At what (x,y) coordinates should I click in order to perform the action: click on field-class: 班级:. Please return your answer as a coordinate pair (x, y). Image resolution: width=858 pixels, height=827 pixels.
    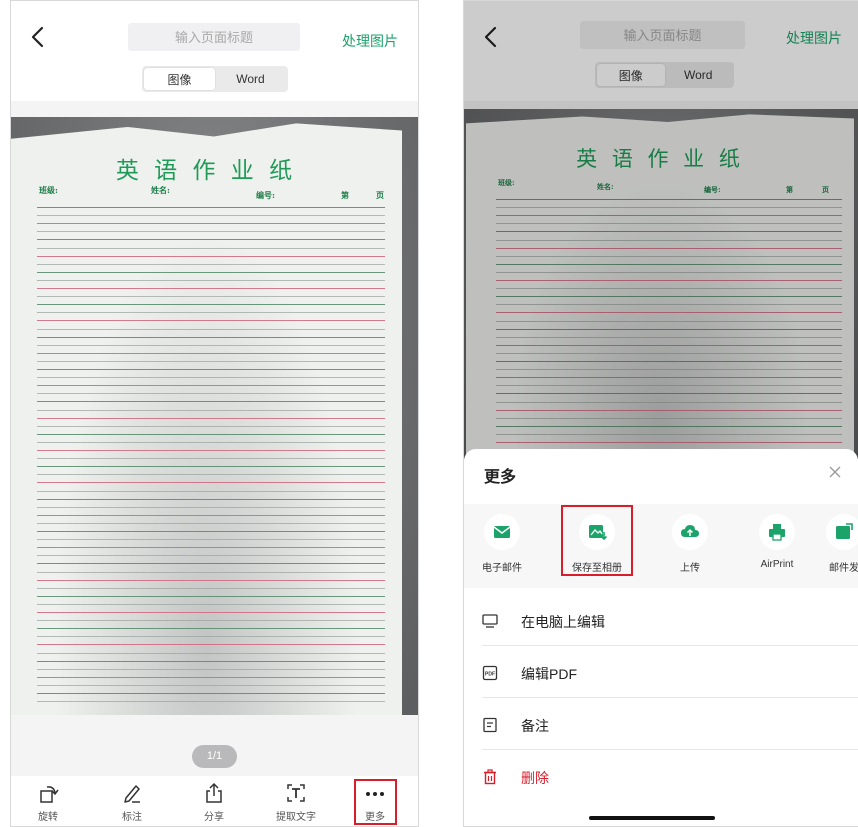
    Looking at the image, I should click on (48, 190).